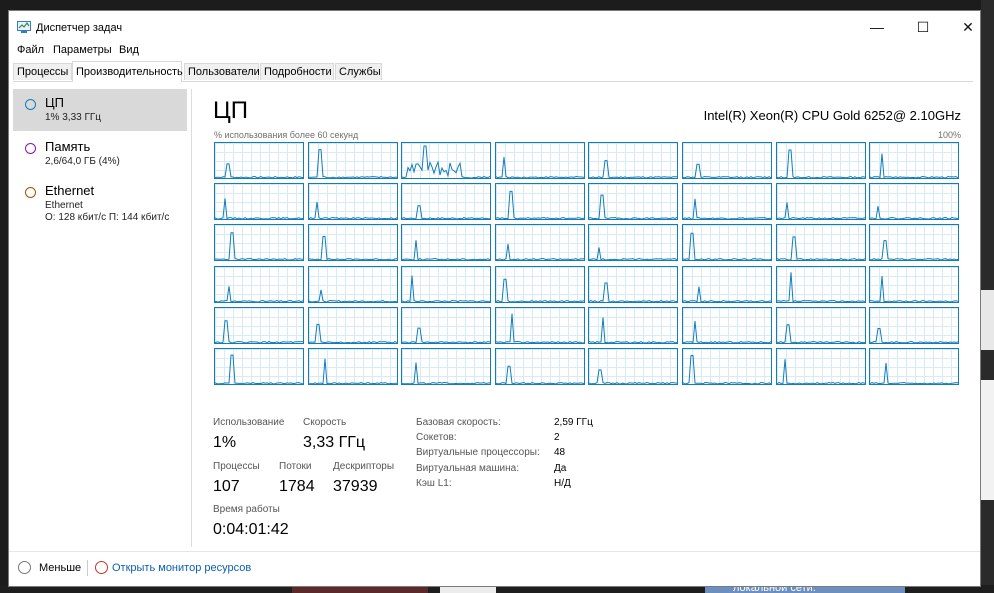 The width and height of the screenshot is (994, 593). I want to click on title-bar: Диспетчер задач — ☐ ✕, so click(494, 26).